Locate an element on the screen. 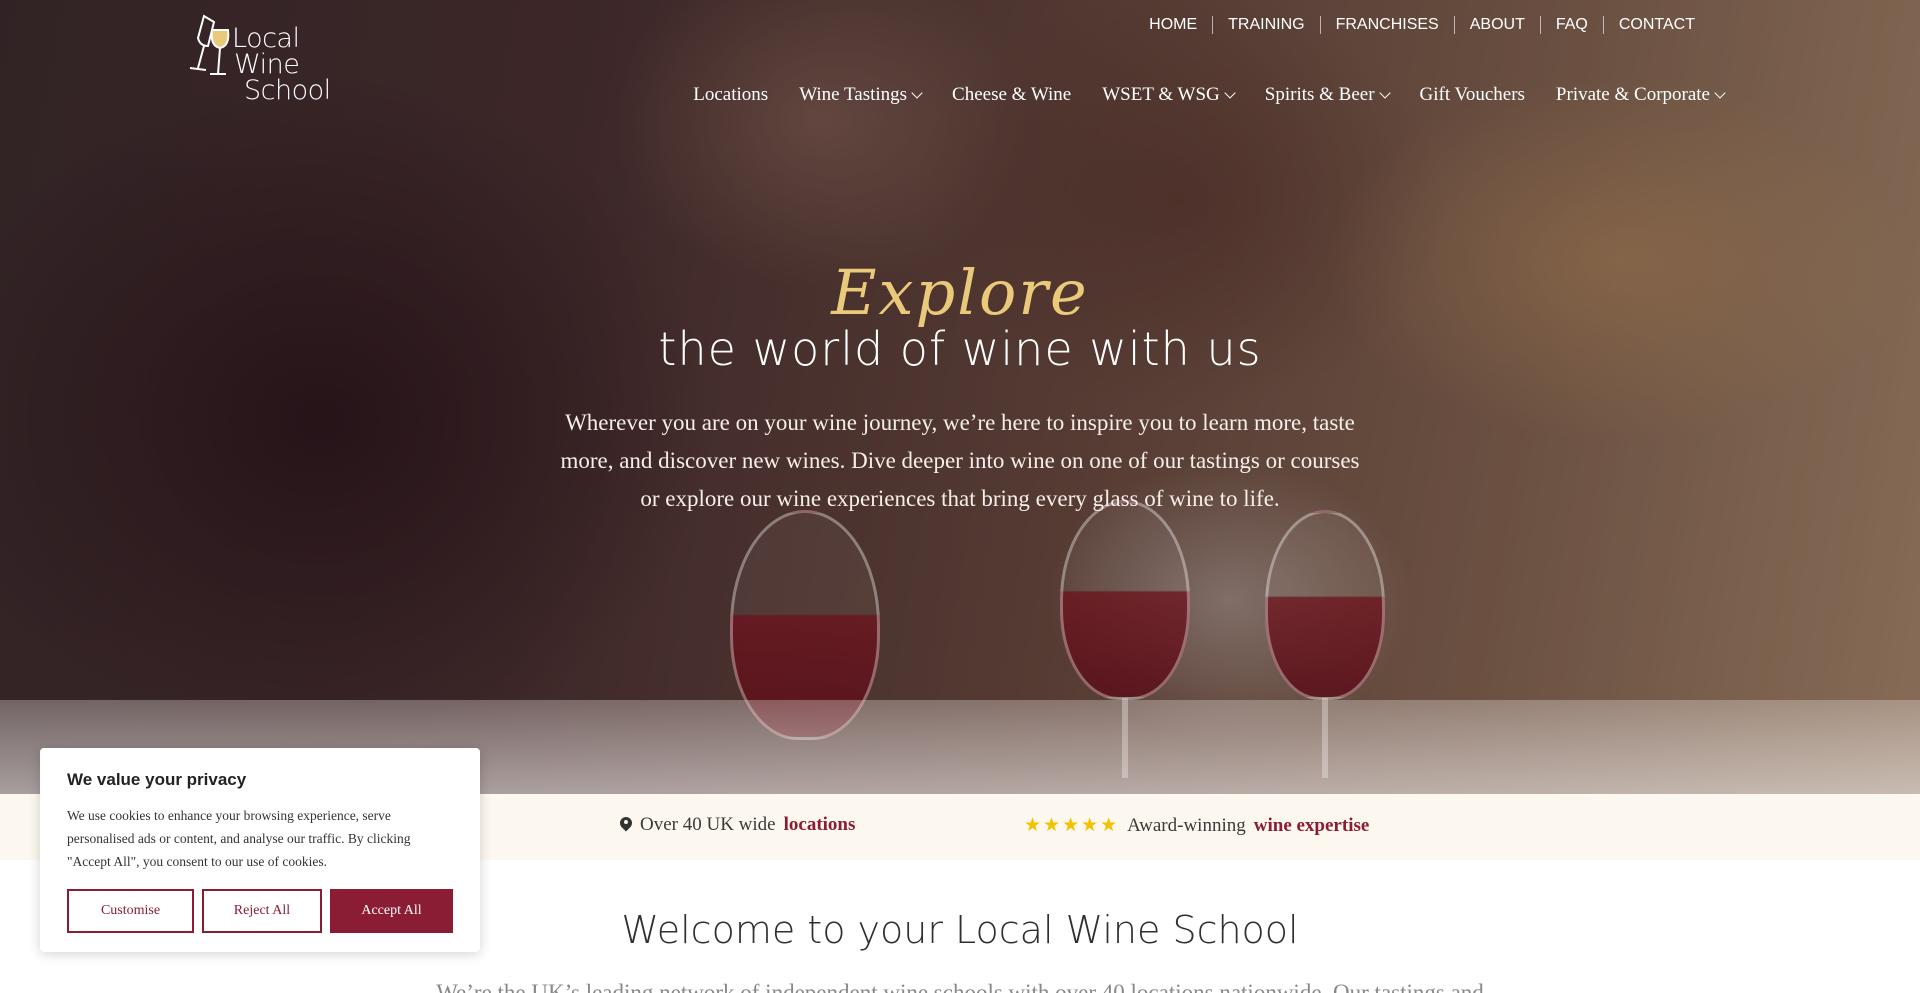 The width and height of the screenshot is (1920, 993). main-nav-gift-vouchers: Gift Vouchers is located at coordinates (1472, 95).